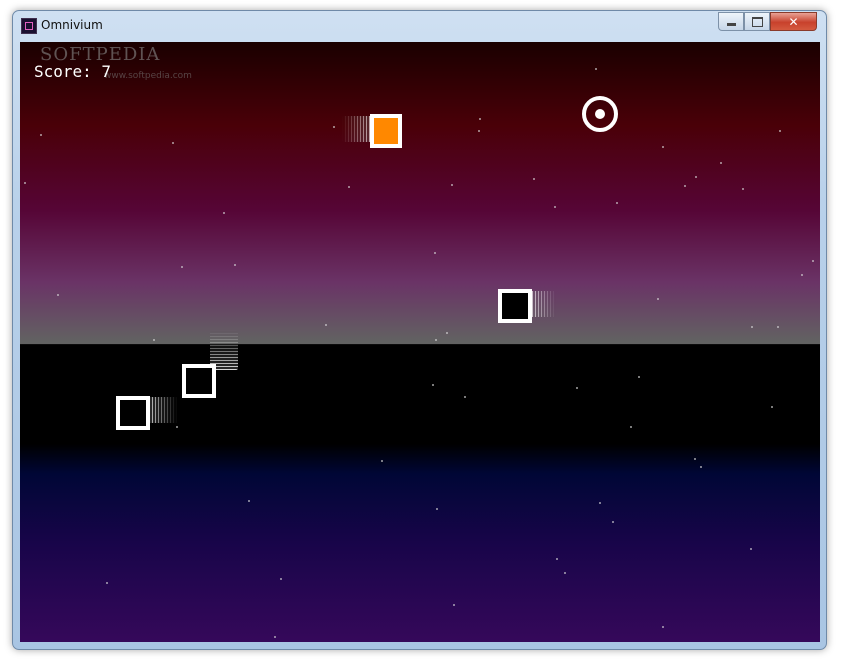 The image size is (848, 670). I want to click on close-button: ✕, so click(793, 21).